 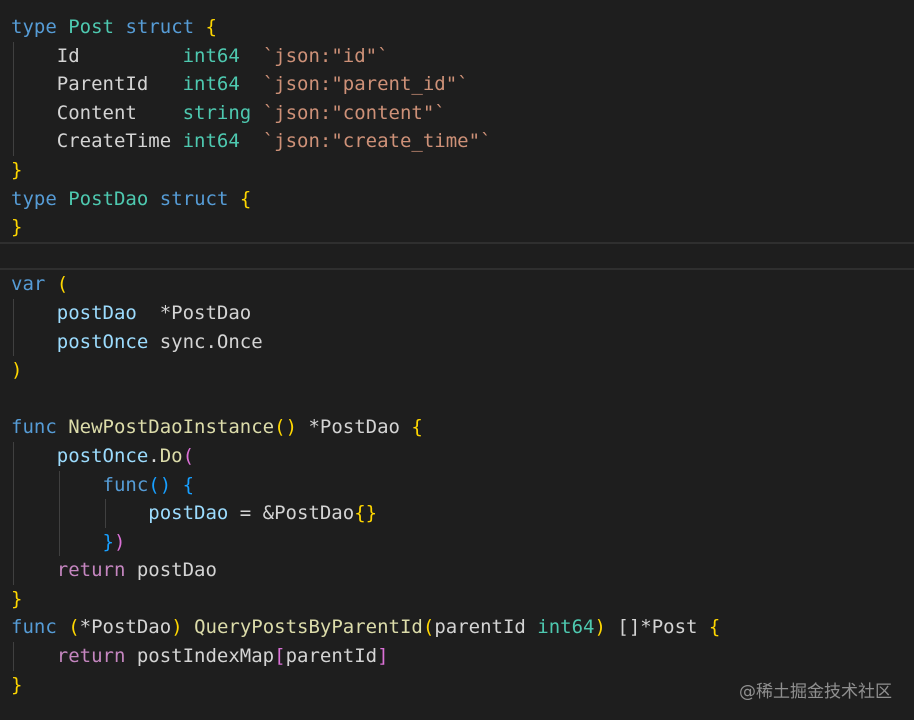 I want to click on code-token: struct, so click(x=160, y=27).